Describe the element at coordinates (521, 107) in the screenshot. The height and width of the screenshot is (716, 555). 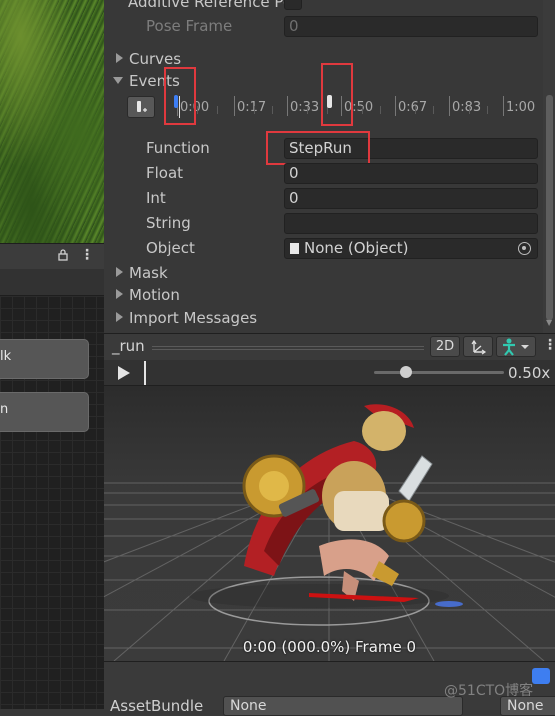
I see `tick-label: 1:00` at that location.